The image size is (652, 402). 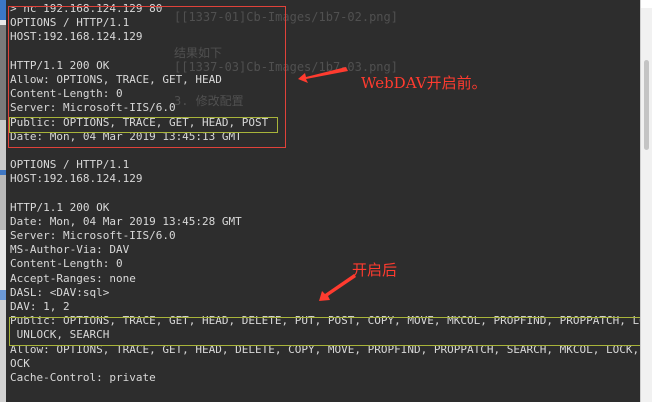 What do you see at coordinates (375, 270) in the screenshot?
I see `annotation-after: 开启后` at bounding box center [375, 270].